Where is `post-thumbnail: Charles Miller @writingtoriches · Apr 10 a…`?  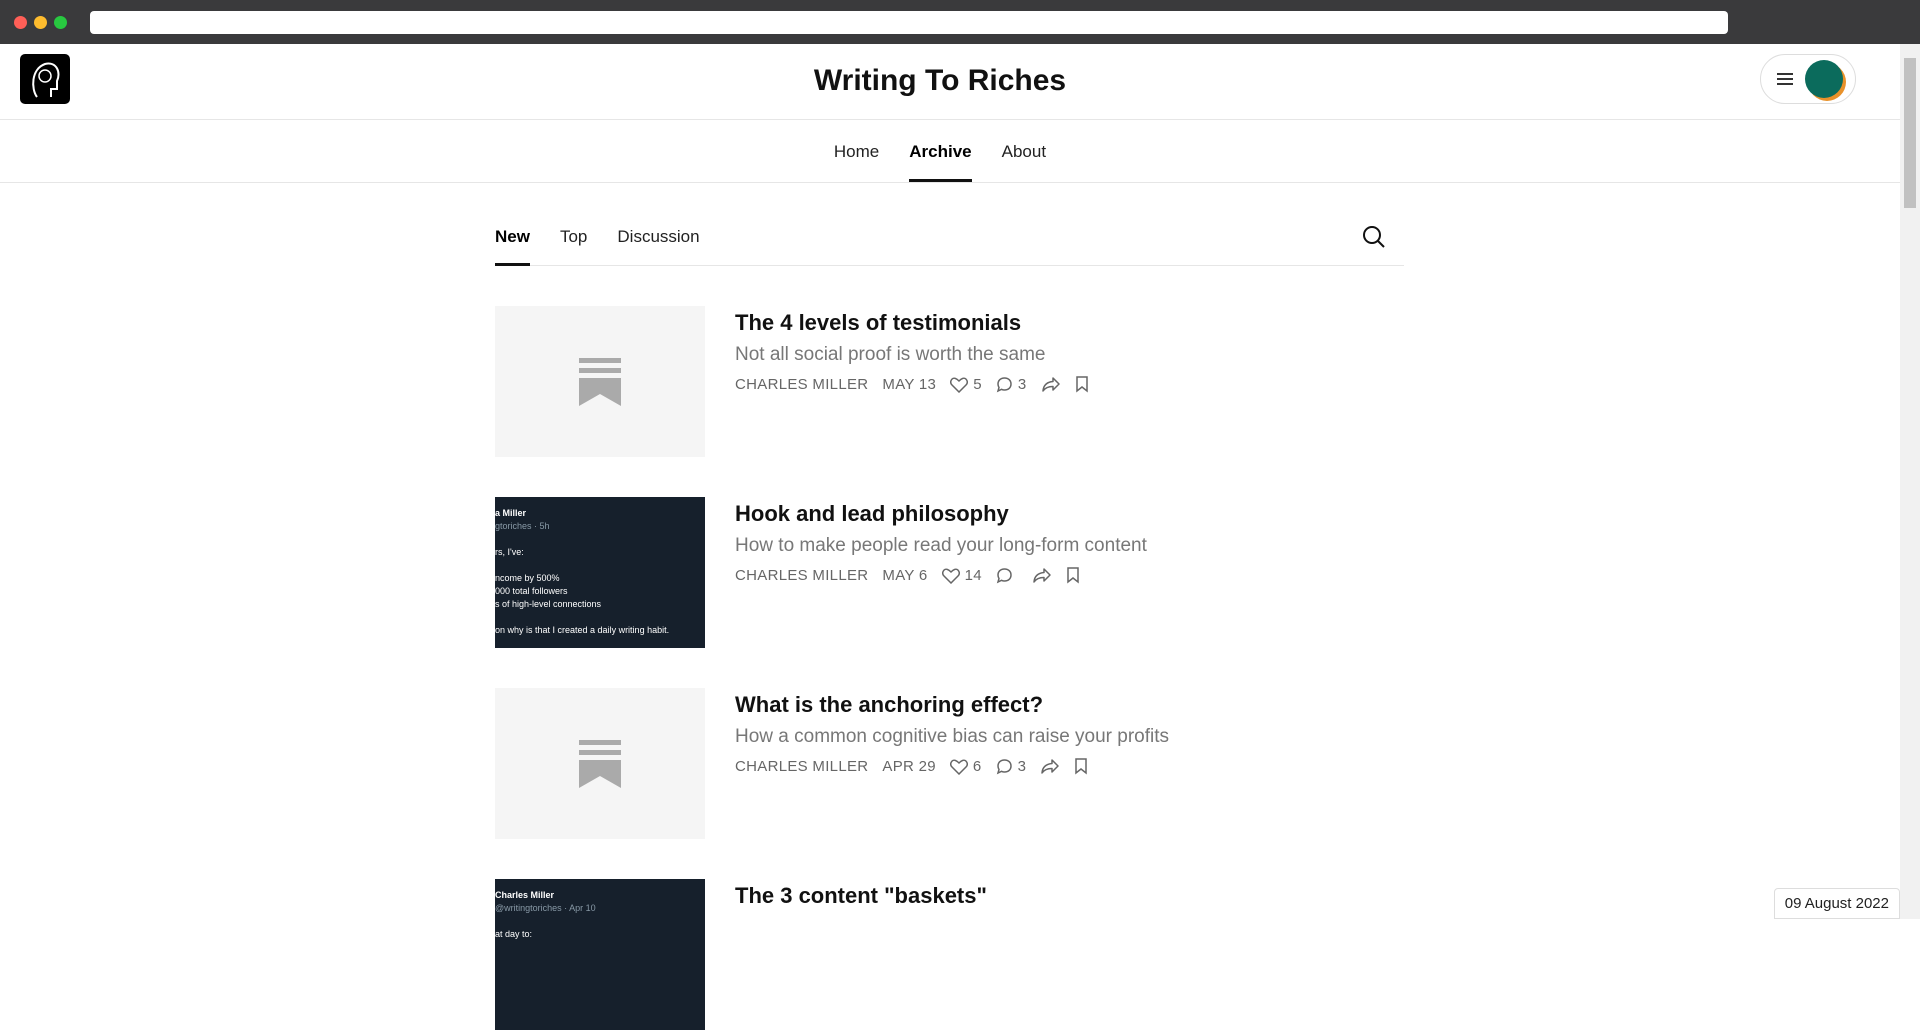
post-thumbnail: Charles Miller @writingtoriches · Apr 10 a… is located at coordinates (600, 954).